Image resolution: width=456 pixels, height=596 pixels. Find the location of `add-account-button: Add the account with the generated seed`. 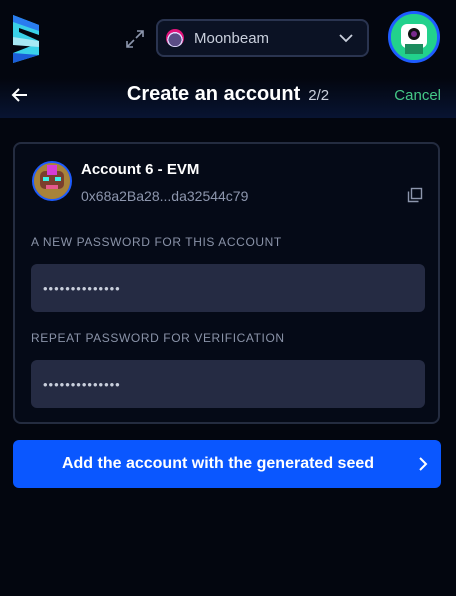

add-account-button: Add the account with the generated seed is located at coordinates (227, 464).